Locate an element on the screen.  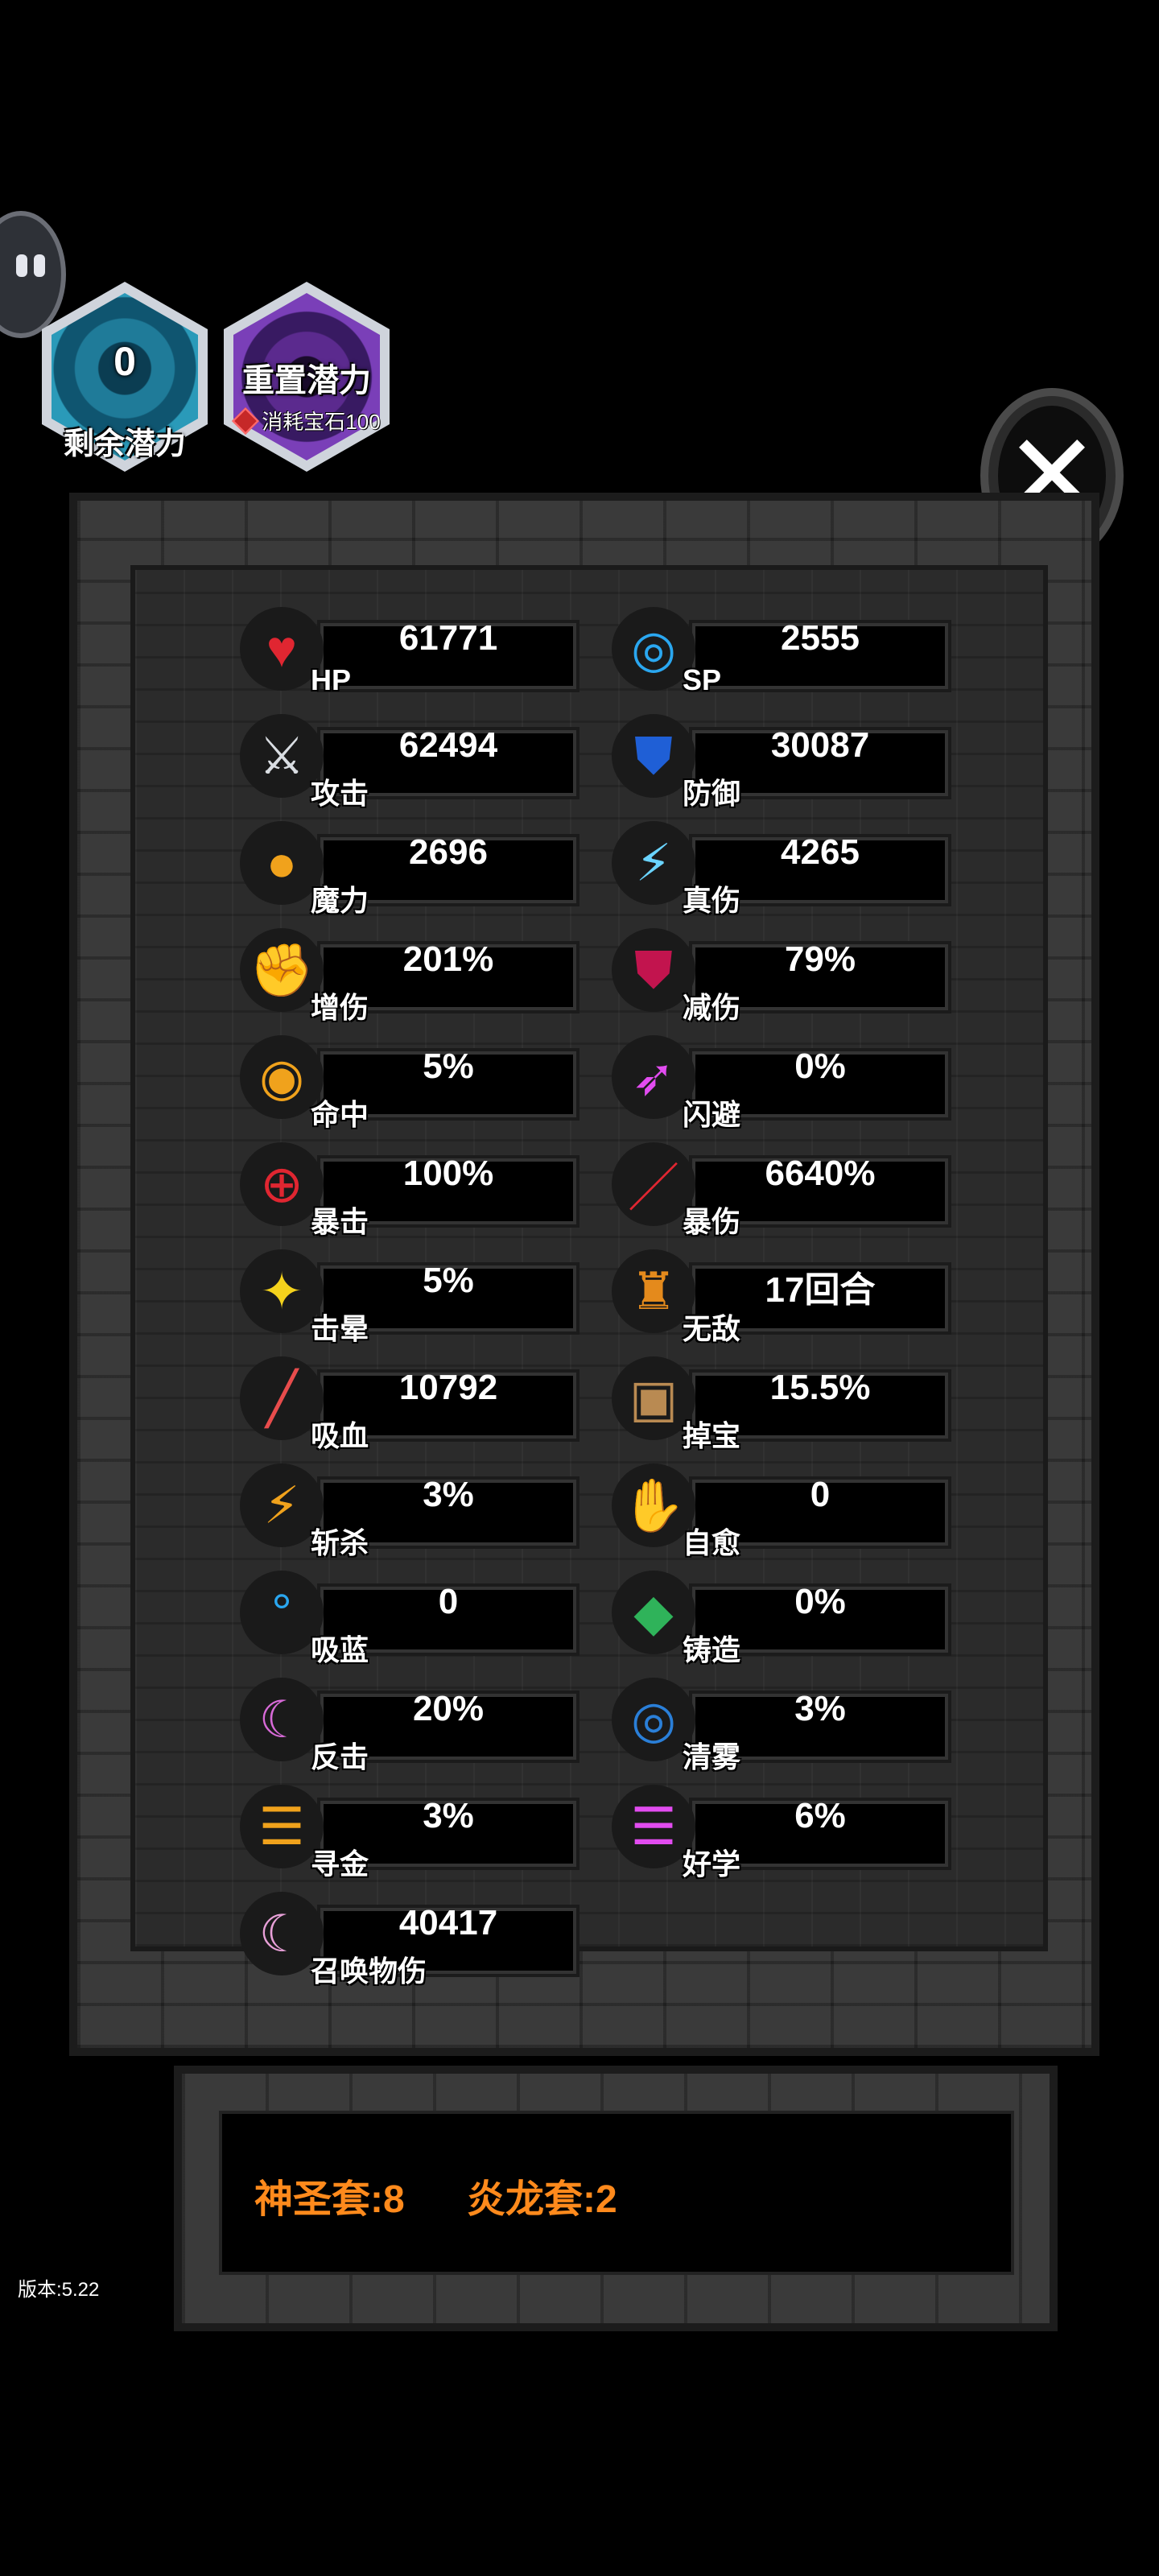
stat-value: 61771 is located at coordinates (448, 638).